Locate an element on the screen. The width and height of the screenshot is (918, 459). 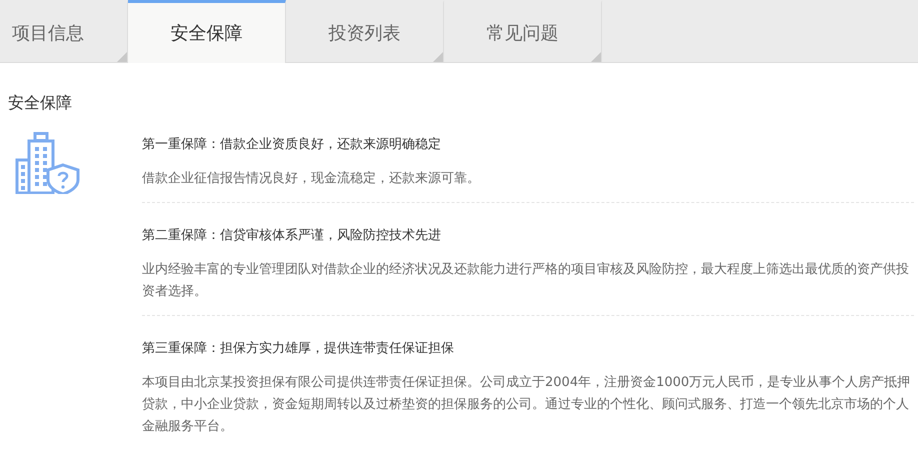
section-title: 安全保障 is located at coordinates (40, 103).